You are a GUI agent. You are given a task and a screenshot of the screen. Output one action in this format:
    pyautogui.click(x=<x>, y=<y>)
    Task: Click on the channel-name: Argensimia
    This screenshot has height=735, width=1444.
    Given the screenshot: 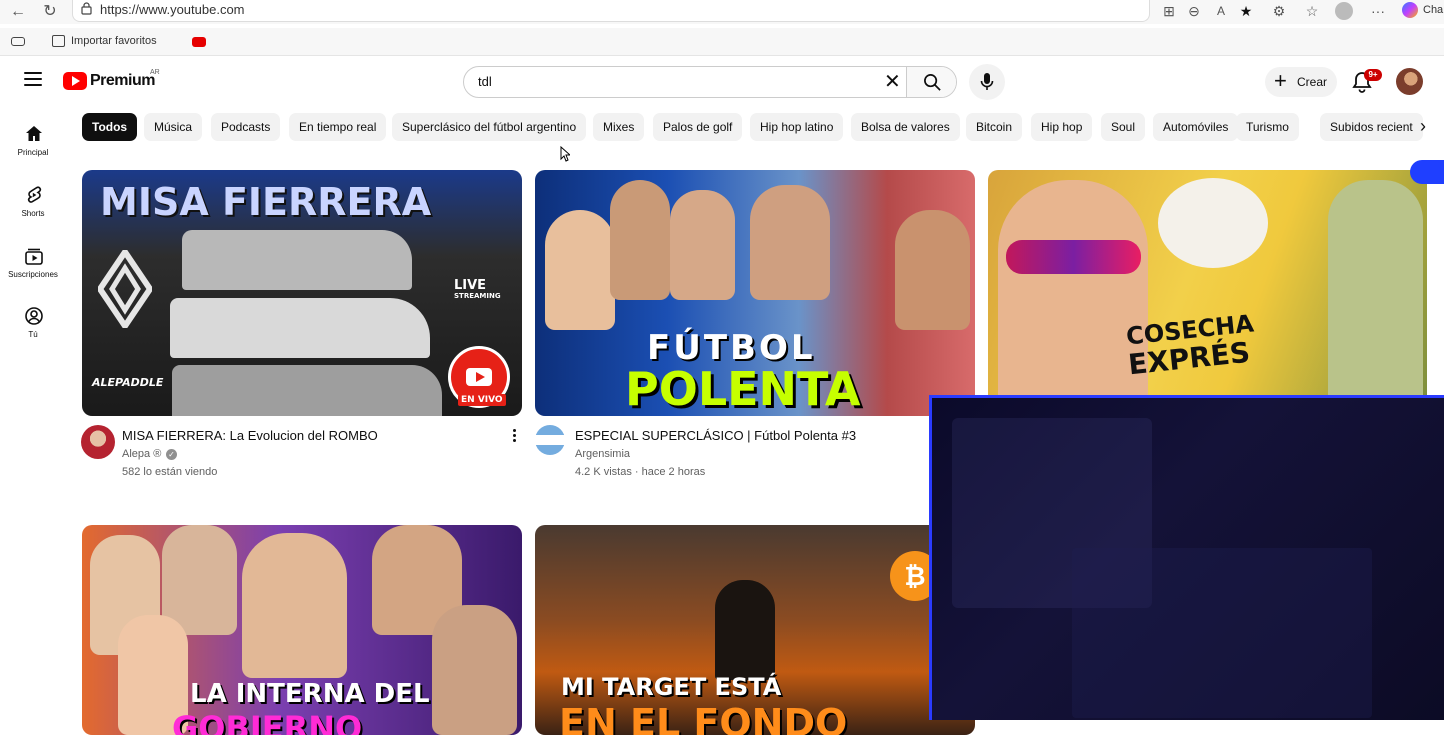 What is the action you would take?
    pyautogui.click(x=602, y=454)
    